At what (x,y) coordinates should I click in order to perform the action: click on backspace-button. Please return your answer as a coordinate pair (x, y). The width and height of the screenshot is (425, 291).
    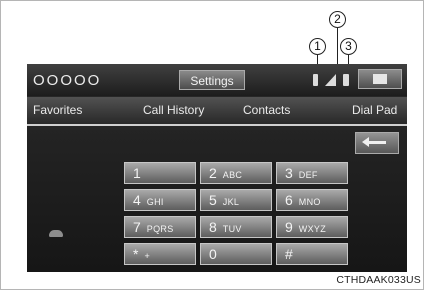
    Looking at the image, I should click on (377, 143).